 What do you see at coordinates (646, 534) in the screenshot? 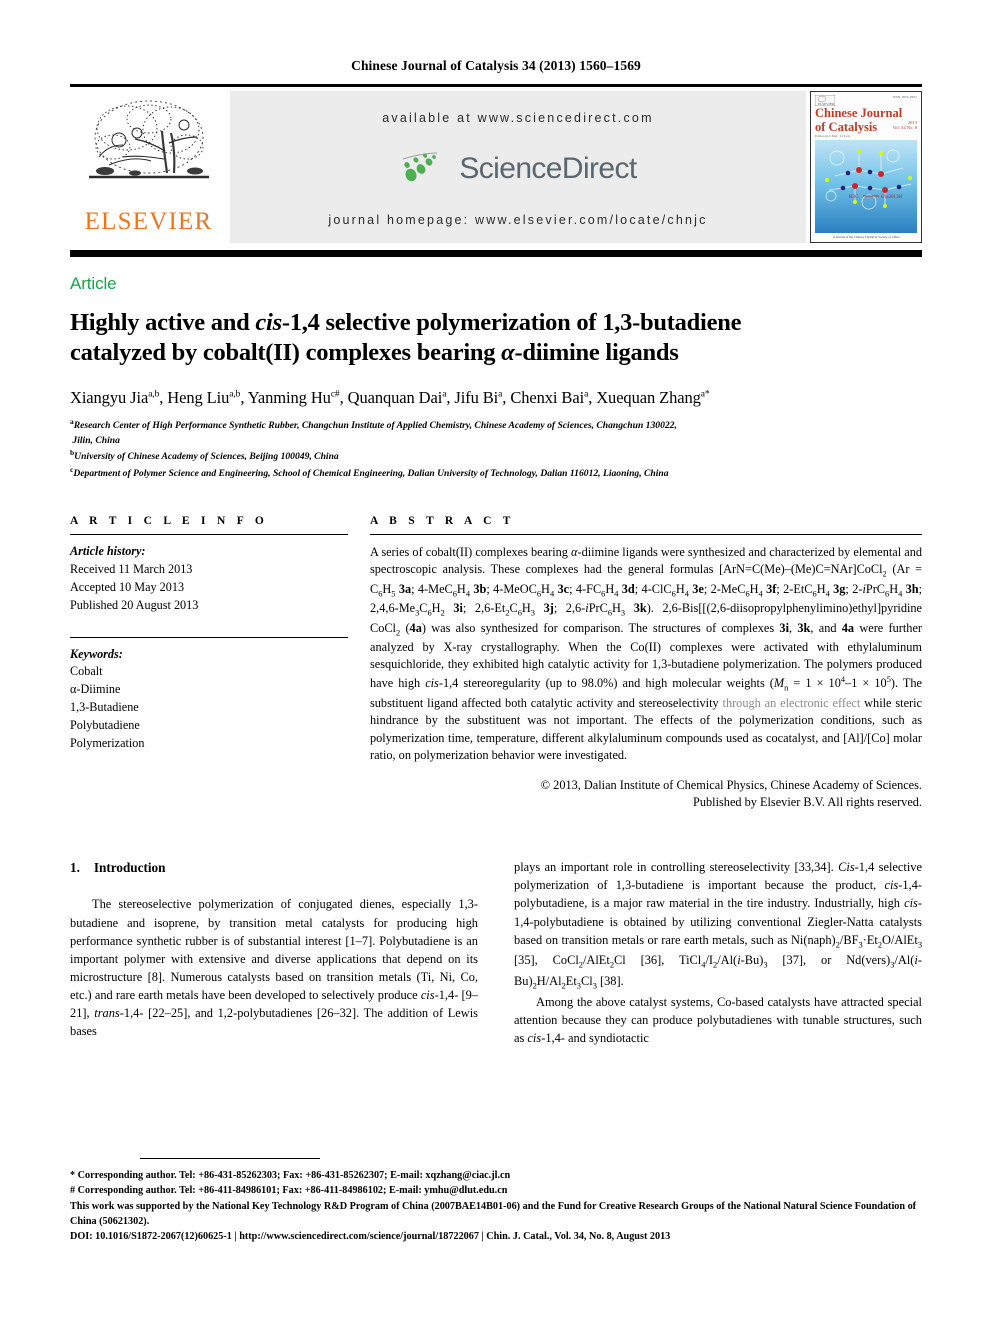
I see `abstract-rule` at bounding box center [646, 534].